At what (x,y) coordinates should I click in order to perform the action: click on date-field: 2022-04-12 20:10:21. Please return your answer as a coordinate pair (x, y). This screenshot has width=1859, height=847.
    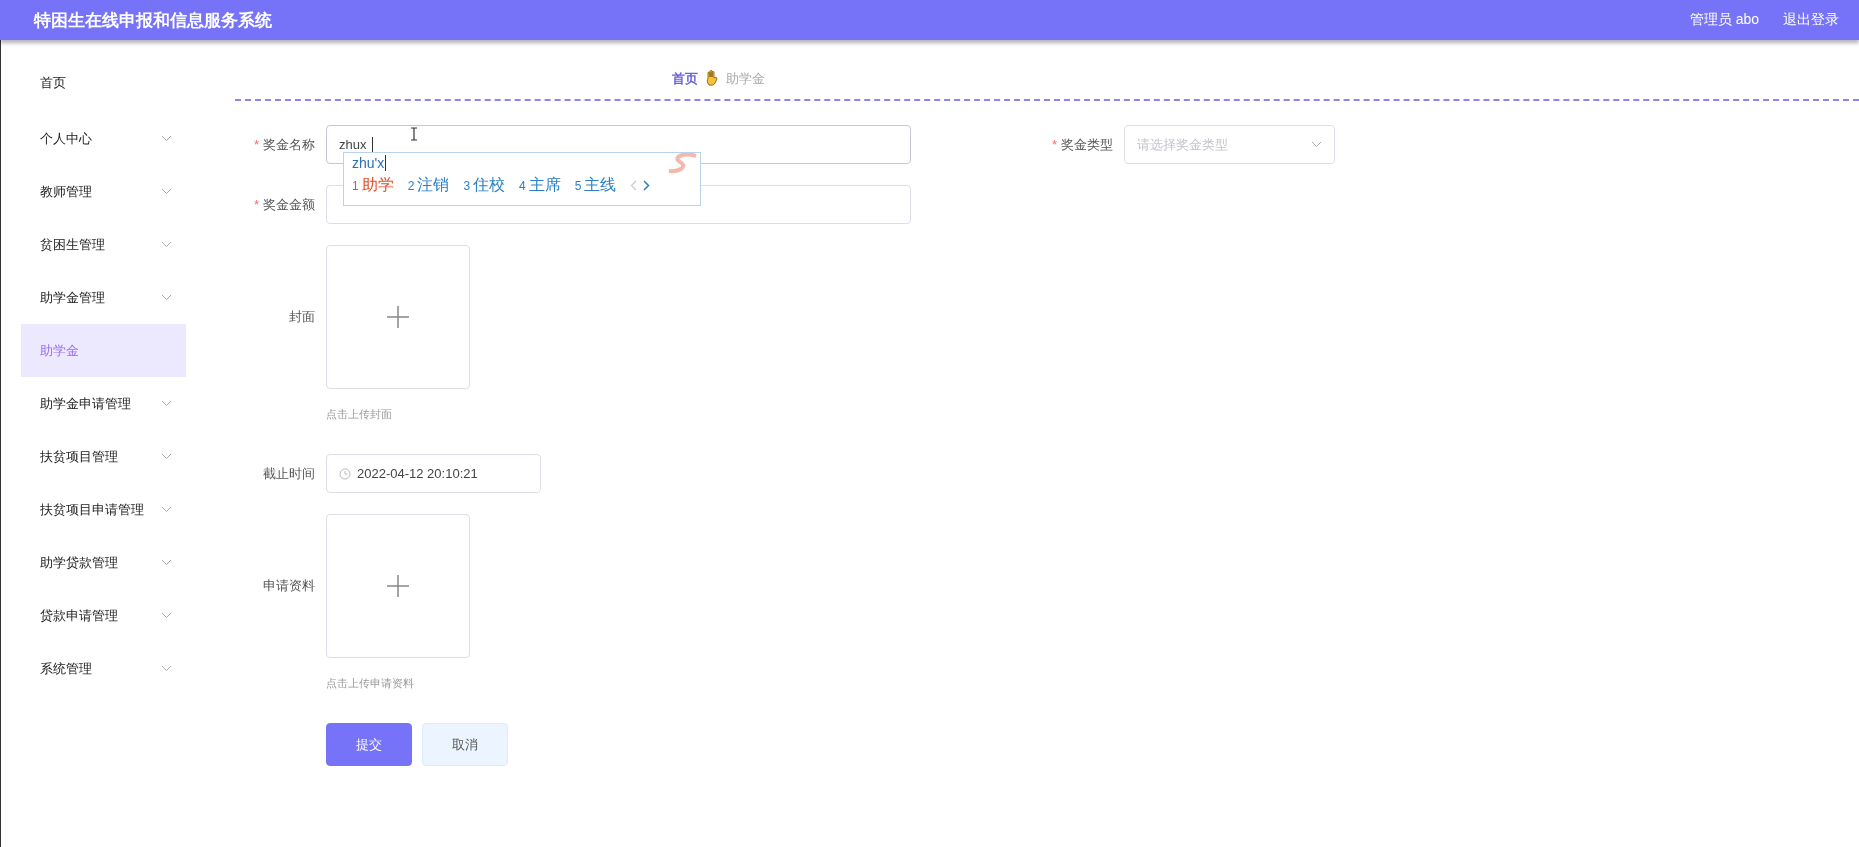
    Looking at the image, I should click on (433, 473).